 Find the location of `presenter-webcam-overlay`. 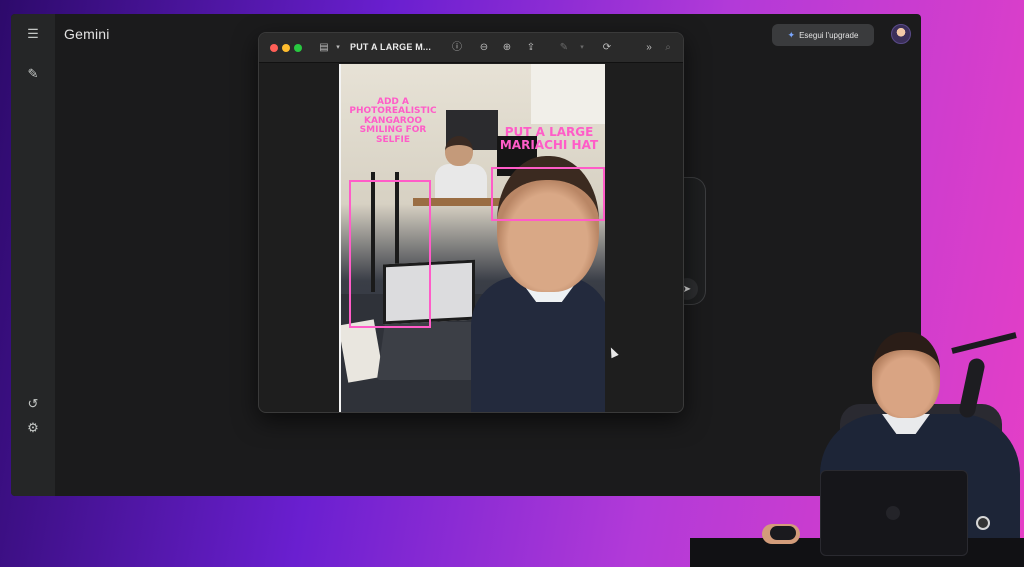

presenter-webcam-overlay is located at coordinates (857, 443).